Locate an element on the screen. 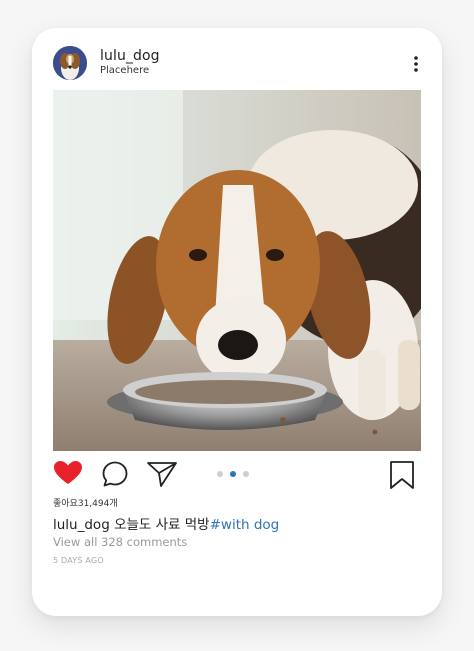 Image resolution: width=474 pixels, height=651 pixels. caption-hashtag: #with dog is located at coordinates (245, 525).